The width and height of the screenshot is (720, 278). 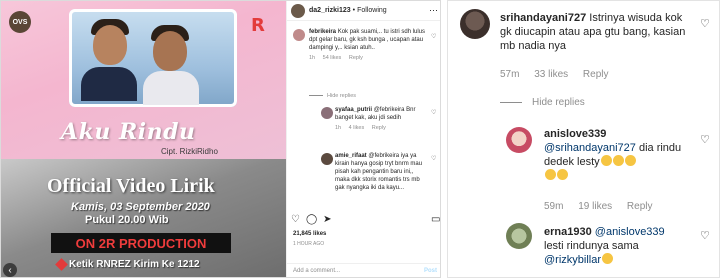 What do you see at coordinates (372, 10) in the screenshot?
I see `following-button: Following` at bounding box center [372, 10].